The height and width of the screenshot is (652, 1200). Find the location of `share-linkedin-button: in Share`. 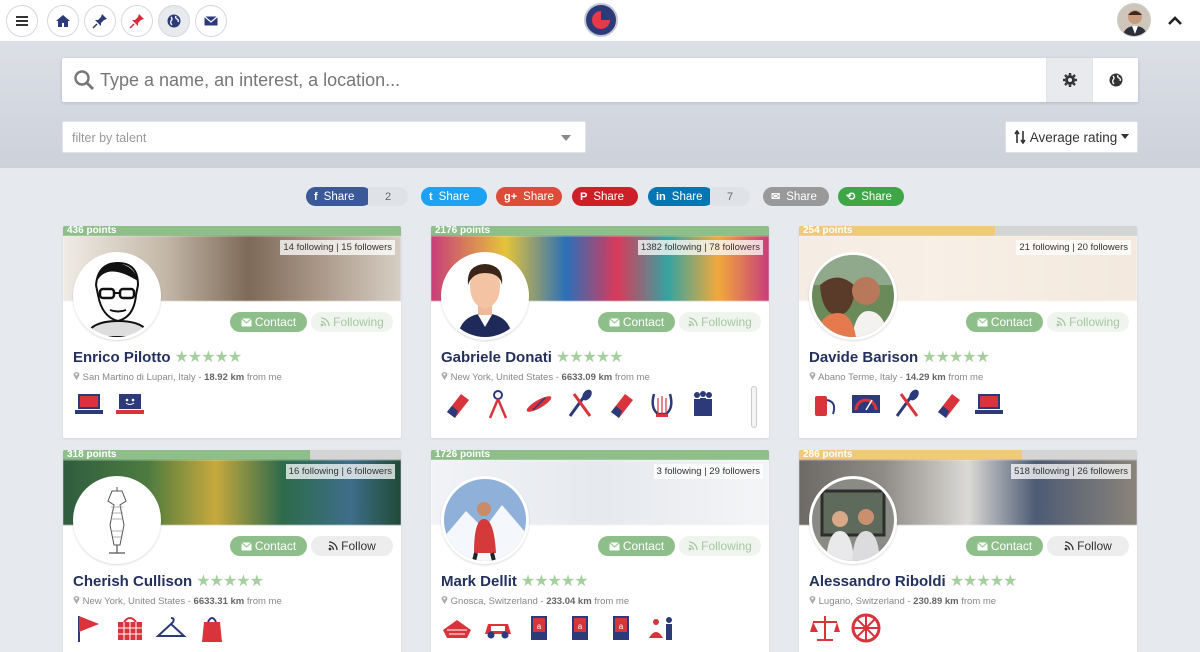

share-linkedin-button: in Share is located at coordinates (681, 196).